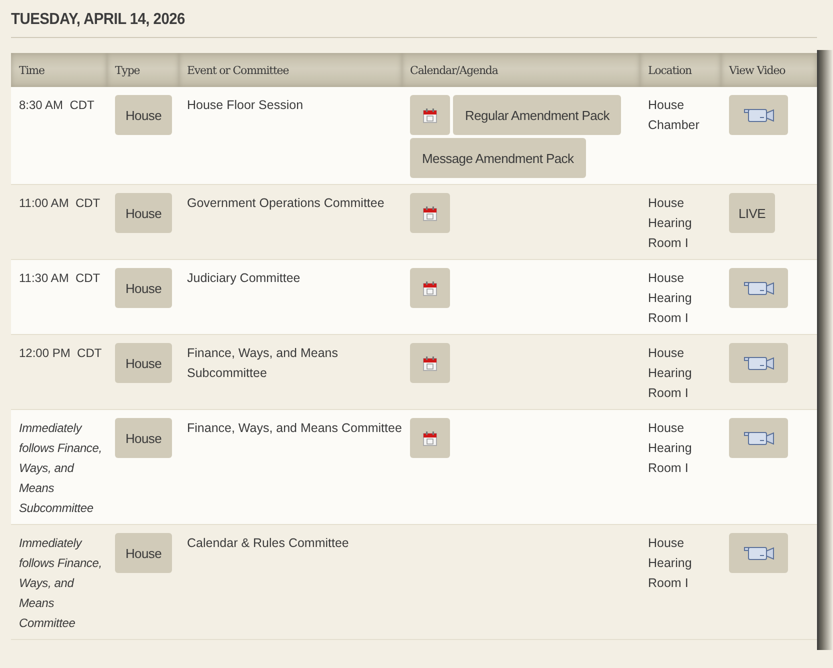 The height and width of the screenshot is (668, 833). Describe the element at coordinates (31, 70) in the screenshot. I see `column-header: Time` at that location.